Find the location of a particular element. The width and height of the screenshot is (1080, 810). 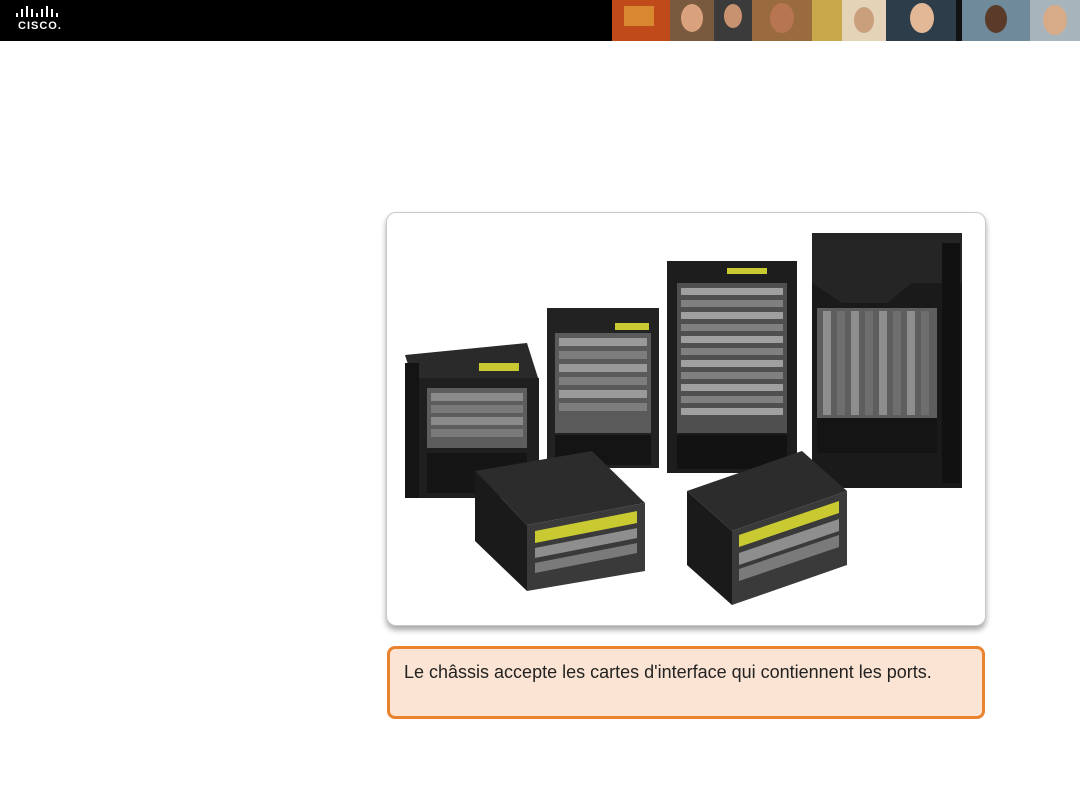

chassis-low-left is located at coordinates (560, 521).